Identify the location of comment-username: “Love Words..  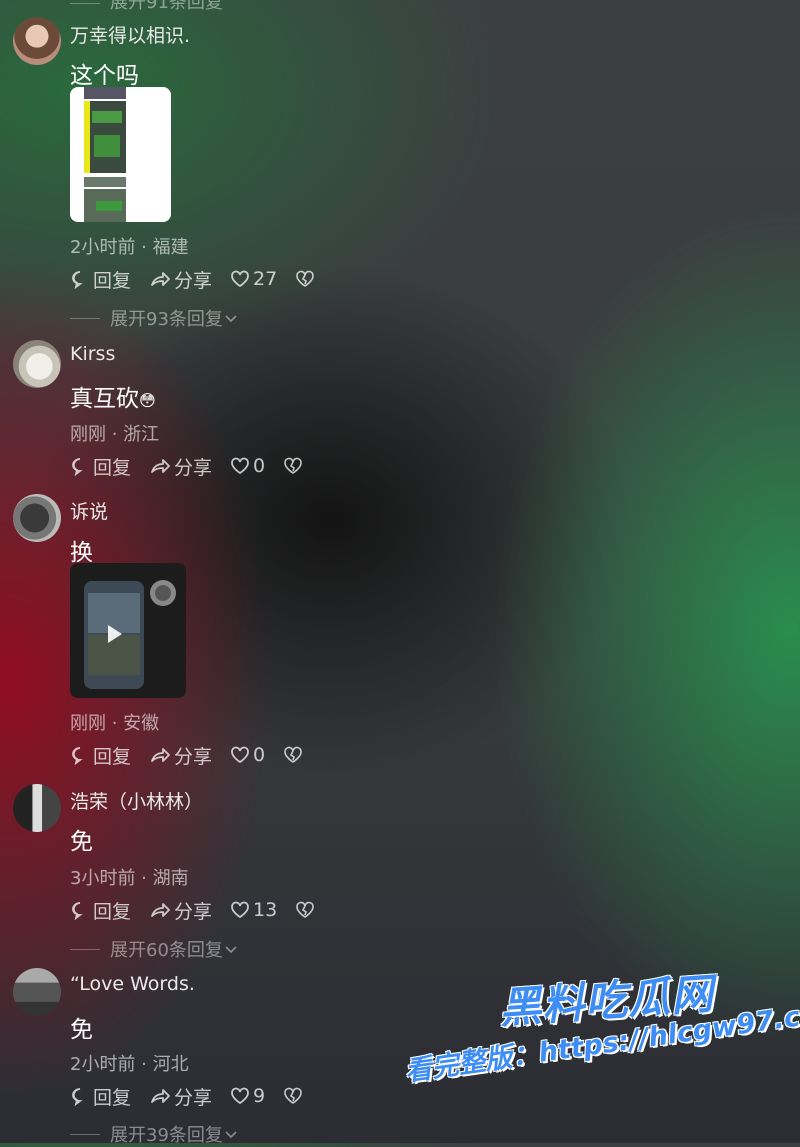
(132, 984).